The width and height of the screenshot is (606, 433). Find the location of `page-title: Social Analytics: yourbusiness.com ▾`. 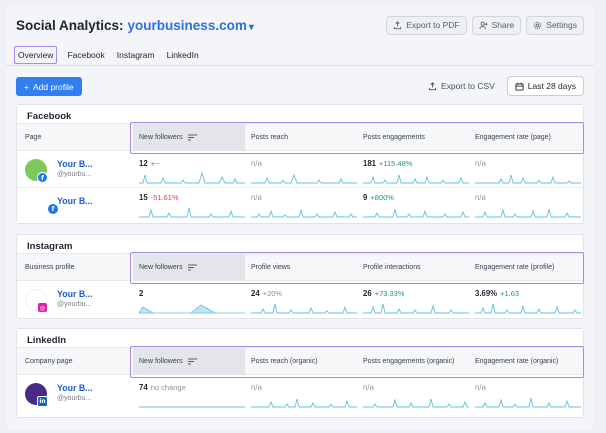

page-title: Social Analytics: yourbusiness.com ▾ is located at coordinates (135, 25).